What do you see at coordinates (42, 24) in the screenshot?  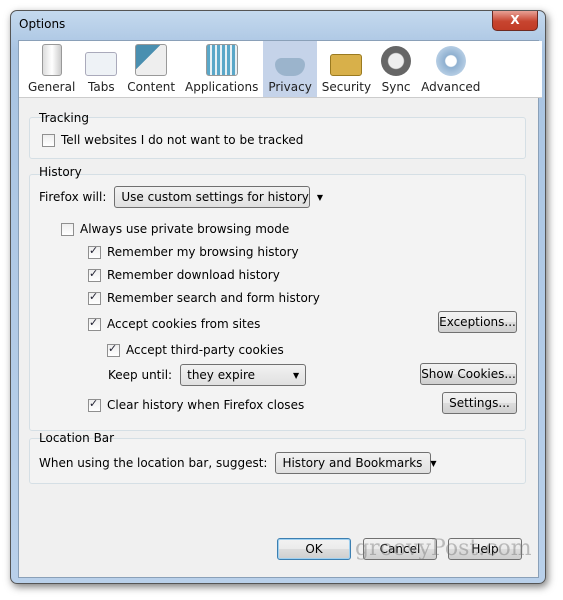 I see `window-title: Options` at bounding box center [42, 24].